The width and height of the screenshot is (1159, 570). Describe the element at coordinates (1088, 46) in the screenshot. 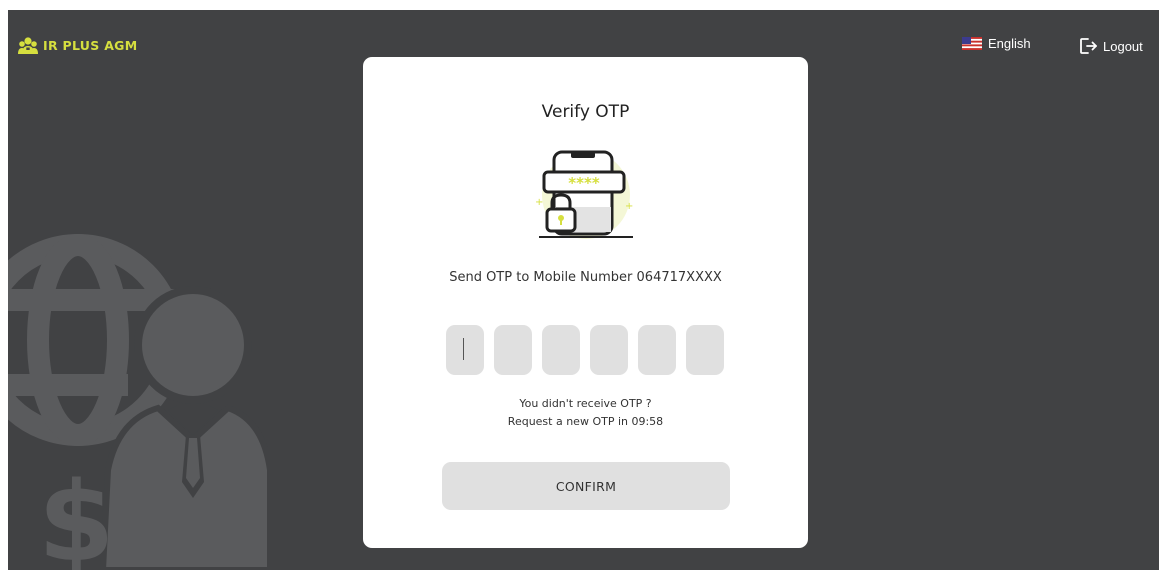

I see `logout-arrow-icon` at that location.